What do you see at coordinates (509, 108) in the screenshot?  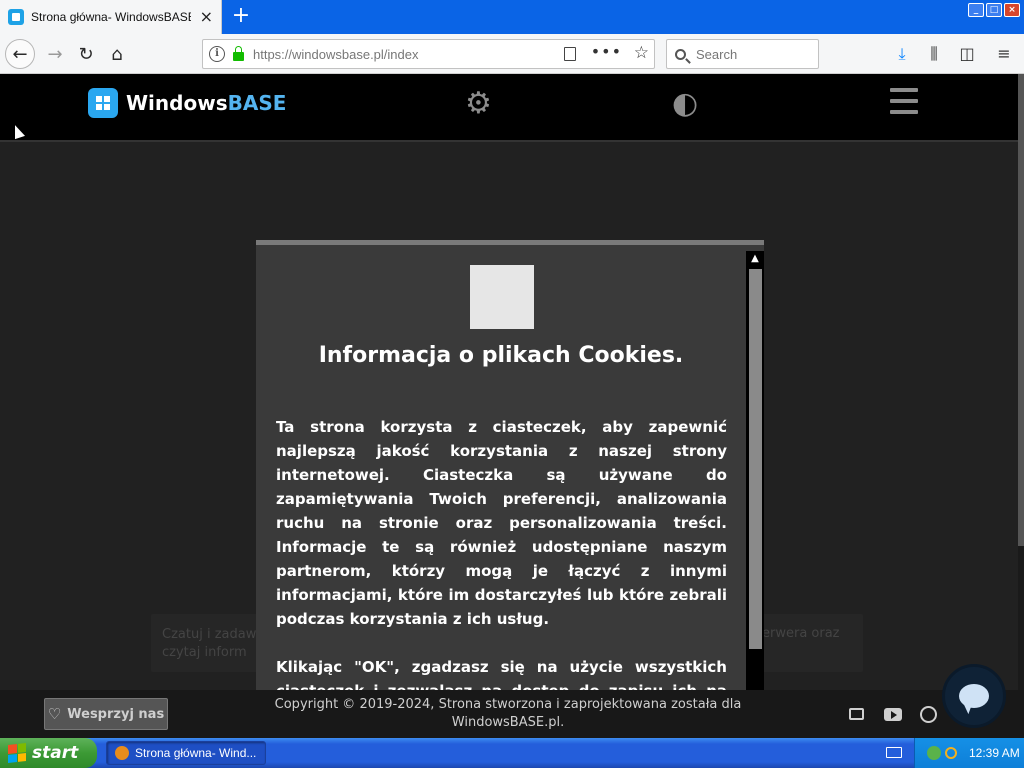 I see `site-header: WindowsBASE ⚙ ◐` at bounding box center [509, 108].